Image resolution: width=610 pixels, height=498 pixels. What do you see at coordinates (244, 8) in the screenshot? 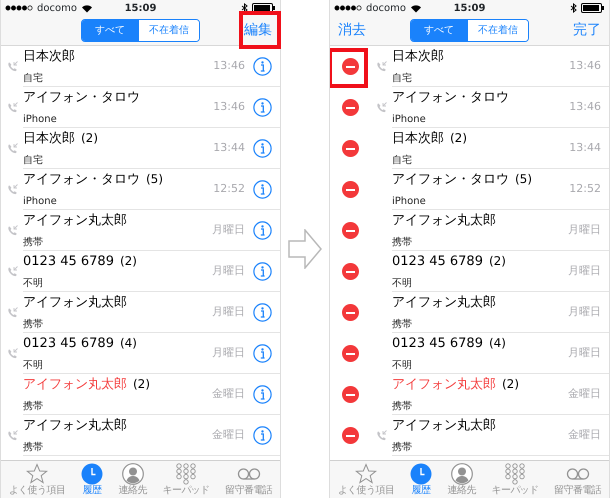
I see `bluetooth-icon` at bounding box center [244, 8].